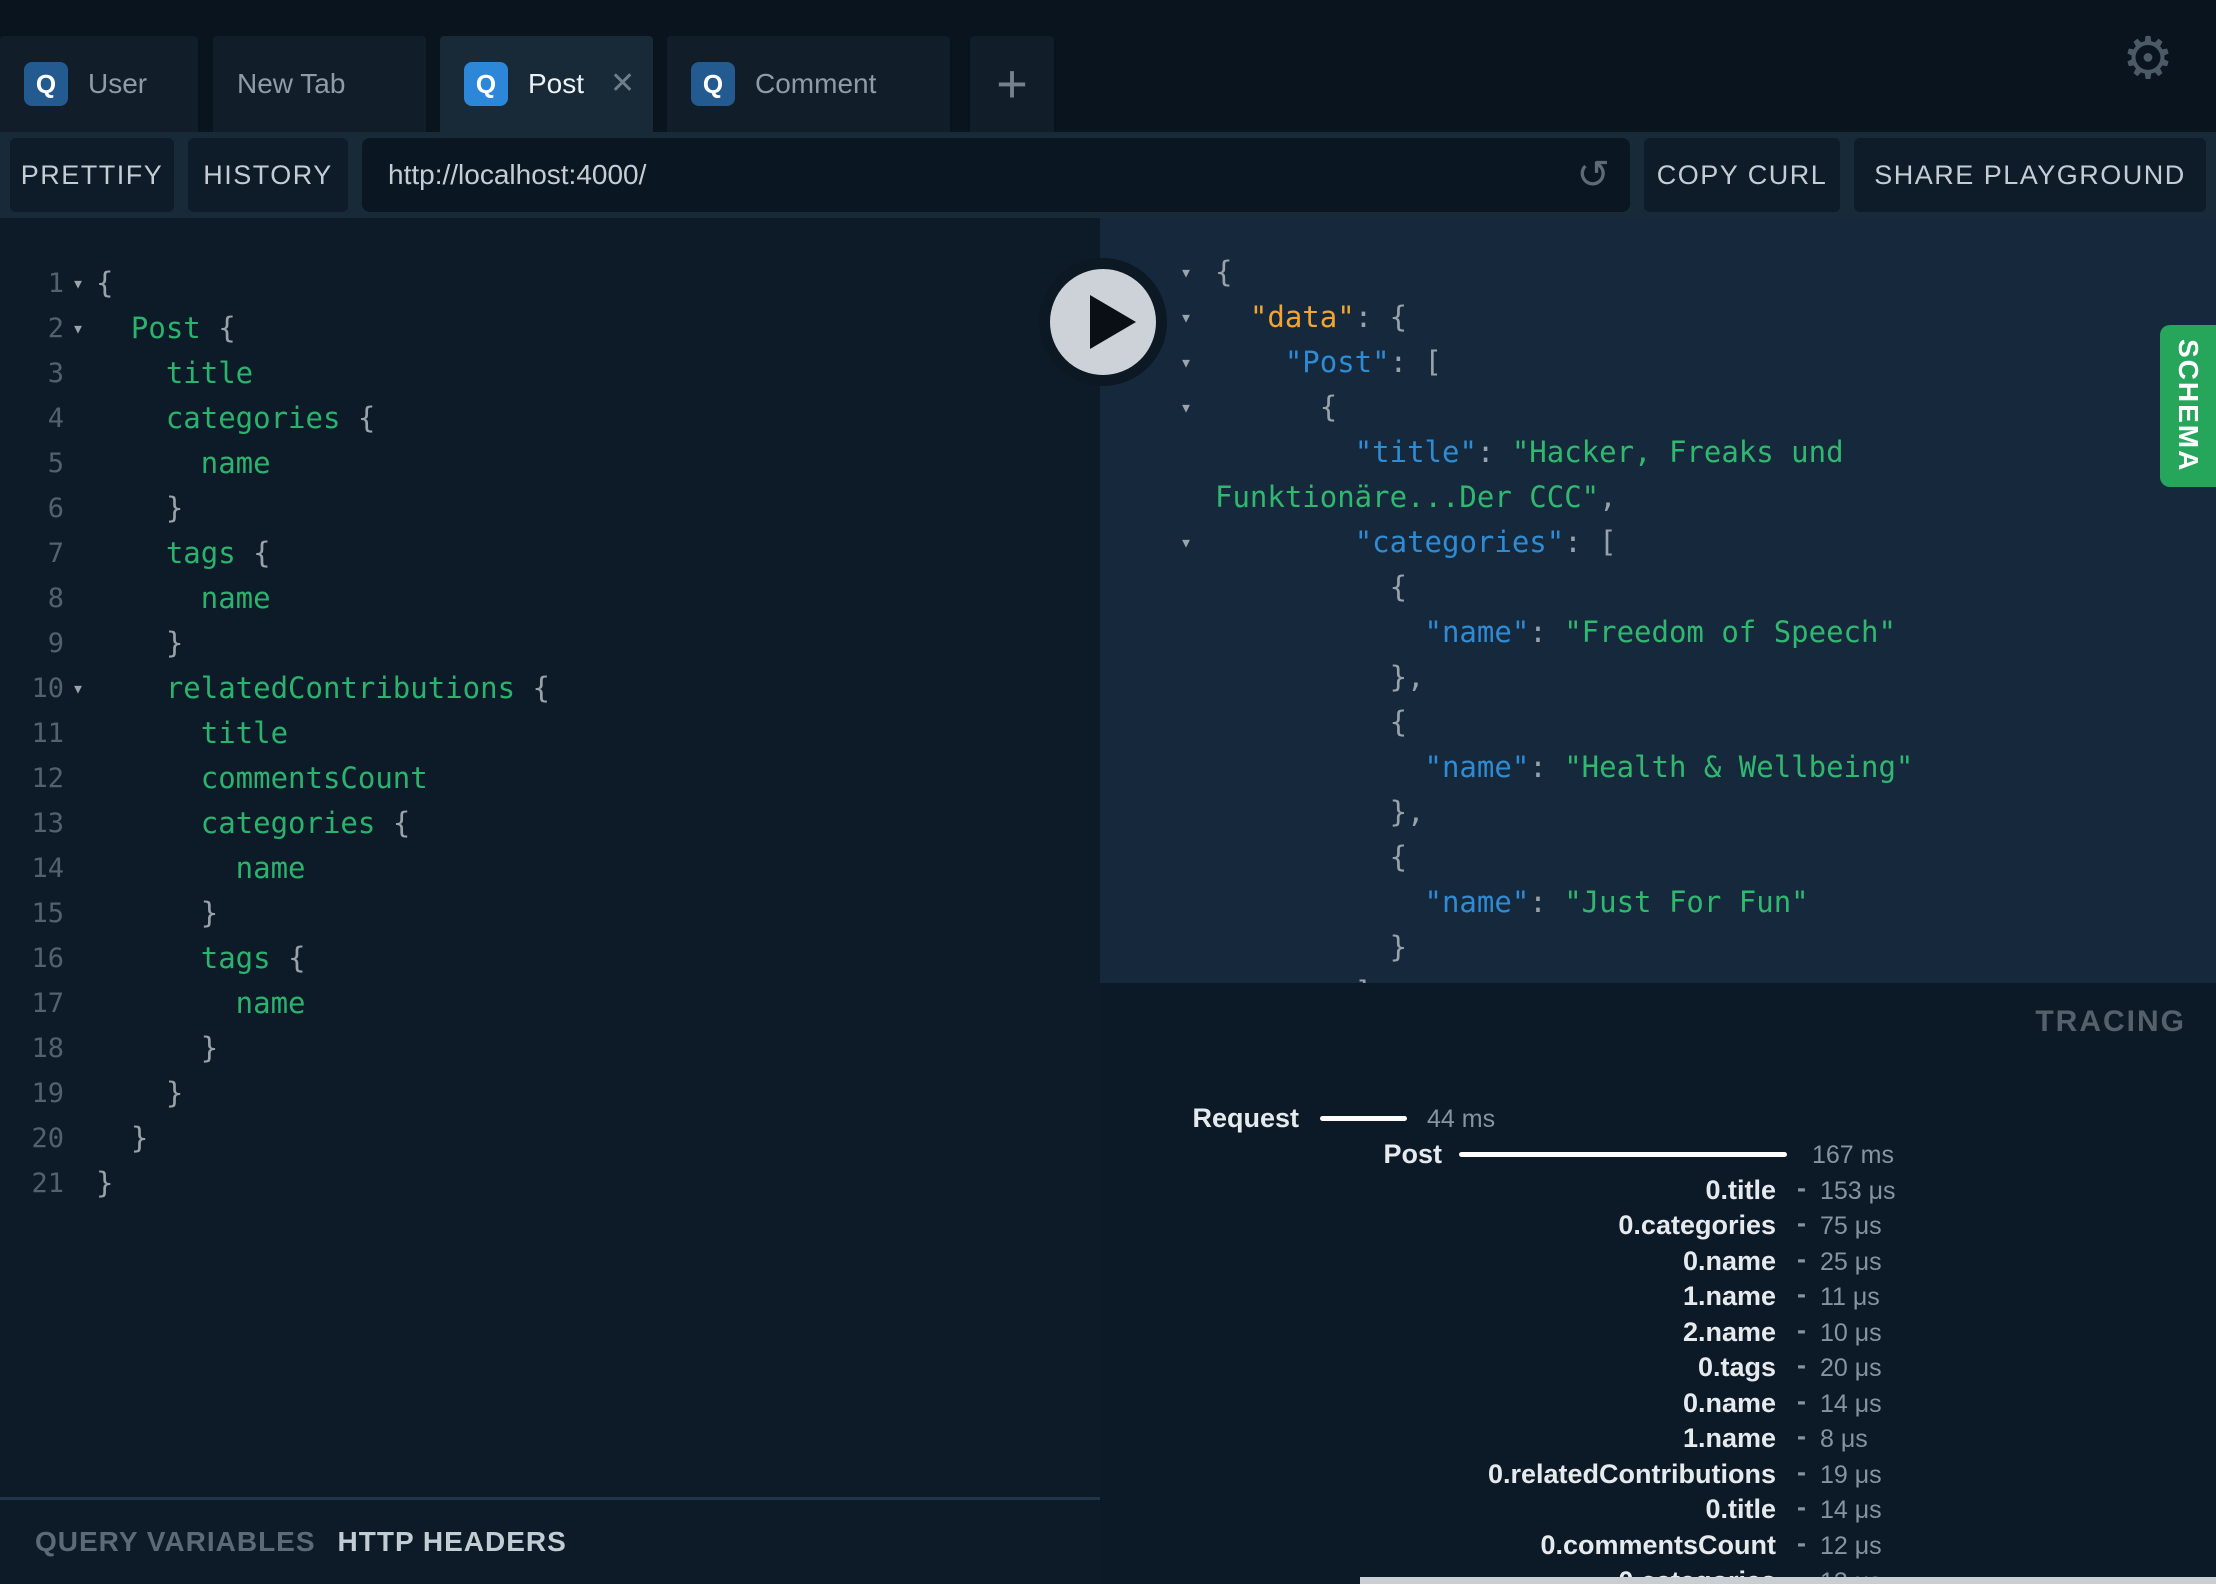 The image size is (2216, 1584). I want to click on editor-line: 8 name, so click(550, 598).